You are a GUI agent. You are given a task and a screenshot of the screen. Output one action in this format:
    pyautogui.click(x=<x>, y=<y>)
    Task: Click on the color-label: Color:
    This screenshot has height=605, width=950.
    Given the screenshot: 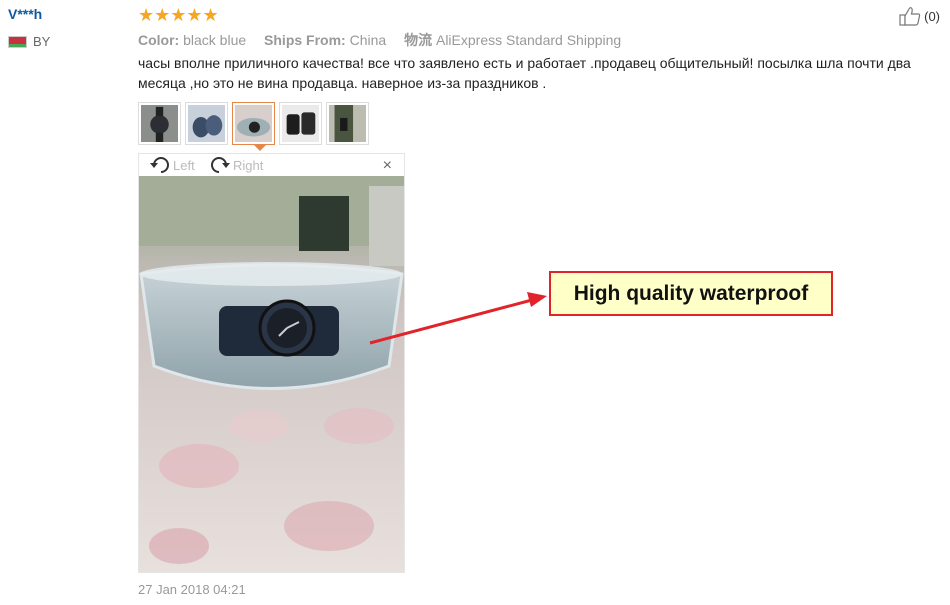 What is the action you would take?
    pyautogui.click(x=159, y=40)
    